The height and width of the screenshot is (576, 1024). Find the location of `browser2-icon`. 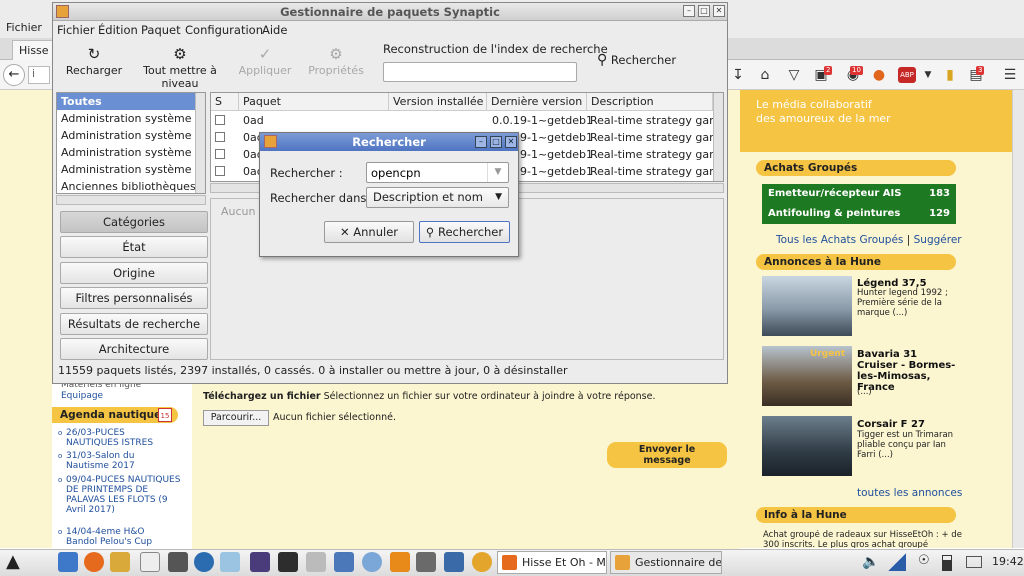

browser2-icon is located at coordinates (204, 562).